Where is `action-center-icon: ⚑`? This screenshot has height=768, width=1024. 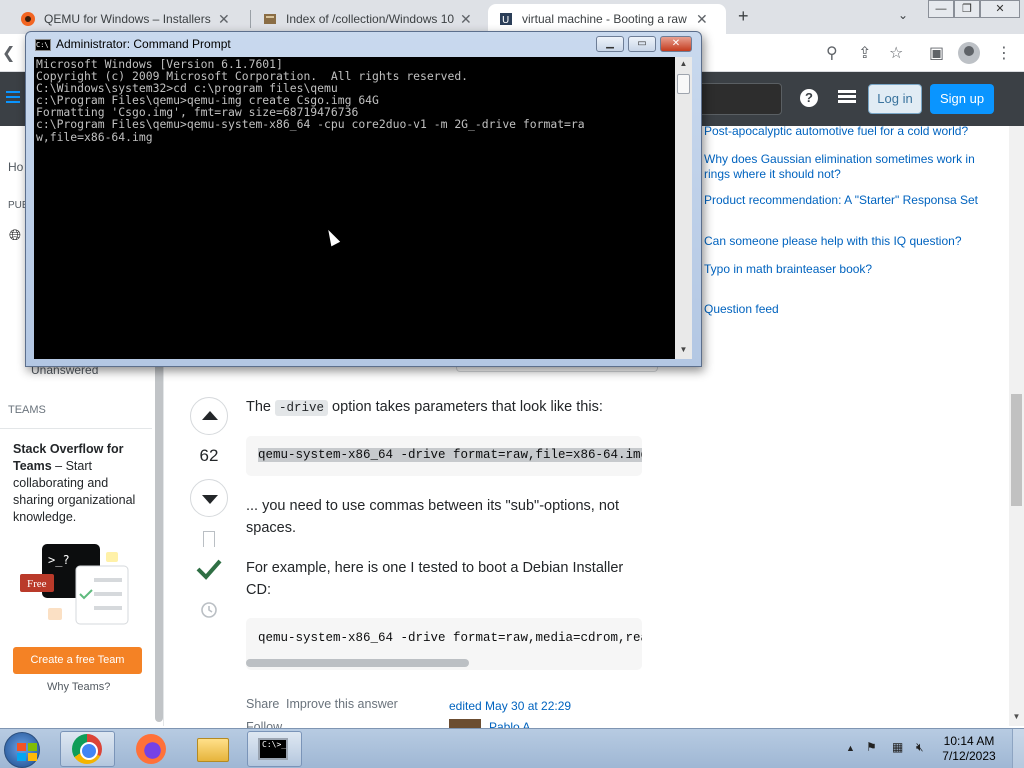 action-center-icon: ⚑ is located at coordinates (871, 747).